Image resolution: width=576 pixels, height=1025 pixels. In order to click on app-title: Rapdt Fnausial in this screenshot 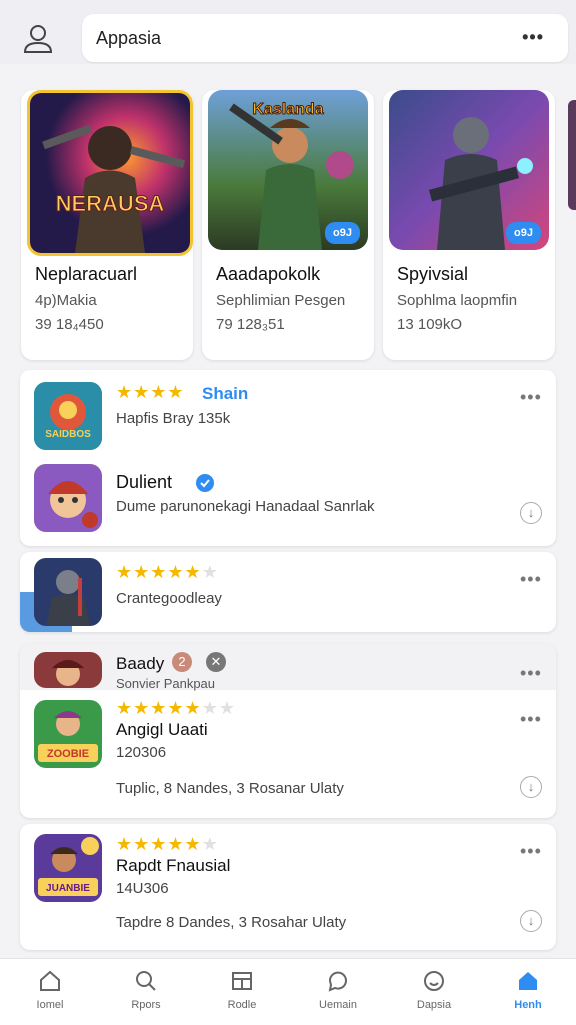, I will do `click(173, 865)`.